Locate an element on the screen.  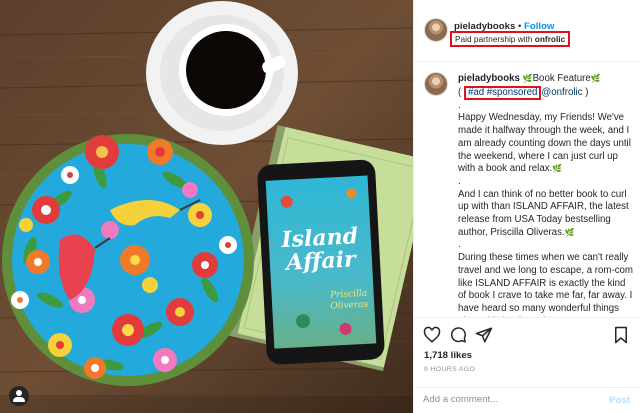
mention-link: @onfrolic is located at coordinates (561, 92).